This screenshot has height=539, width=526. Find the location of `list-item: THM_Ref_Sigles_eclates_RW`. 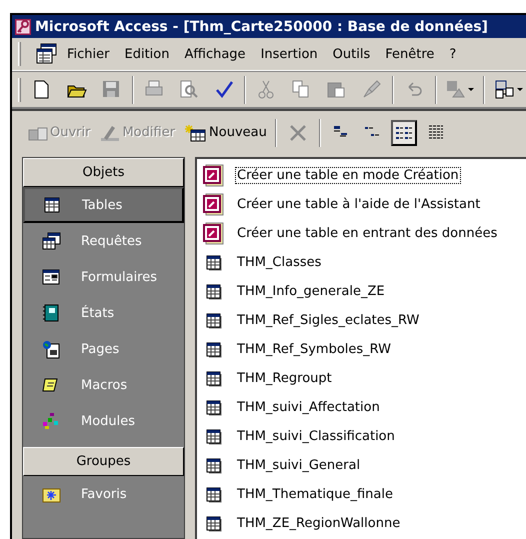

list-item: THM_Ref_Sigles_eclates_RW is located at coordinates (328, 320).